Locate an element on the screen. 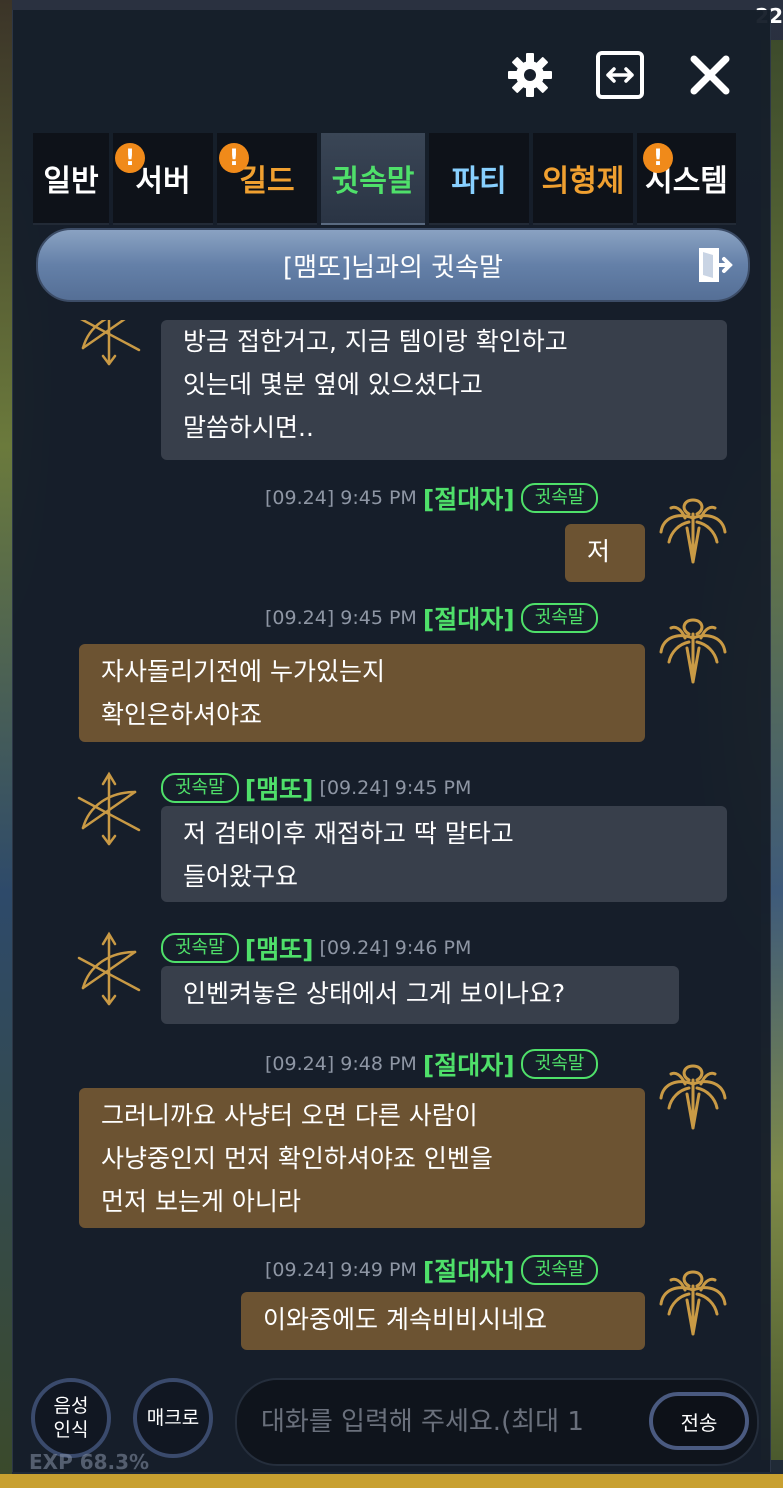  message-line: 사냥중인지 먼저 확인하셔야죠 인벤을 is located at coordinates (297, 1158).